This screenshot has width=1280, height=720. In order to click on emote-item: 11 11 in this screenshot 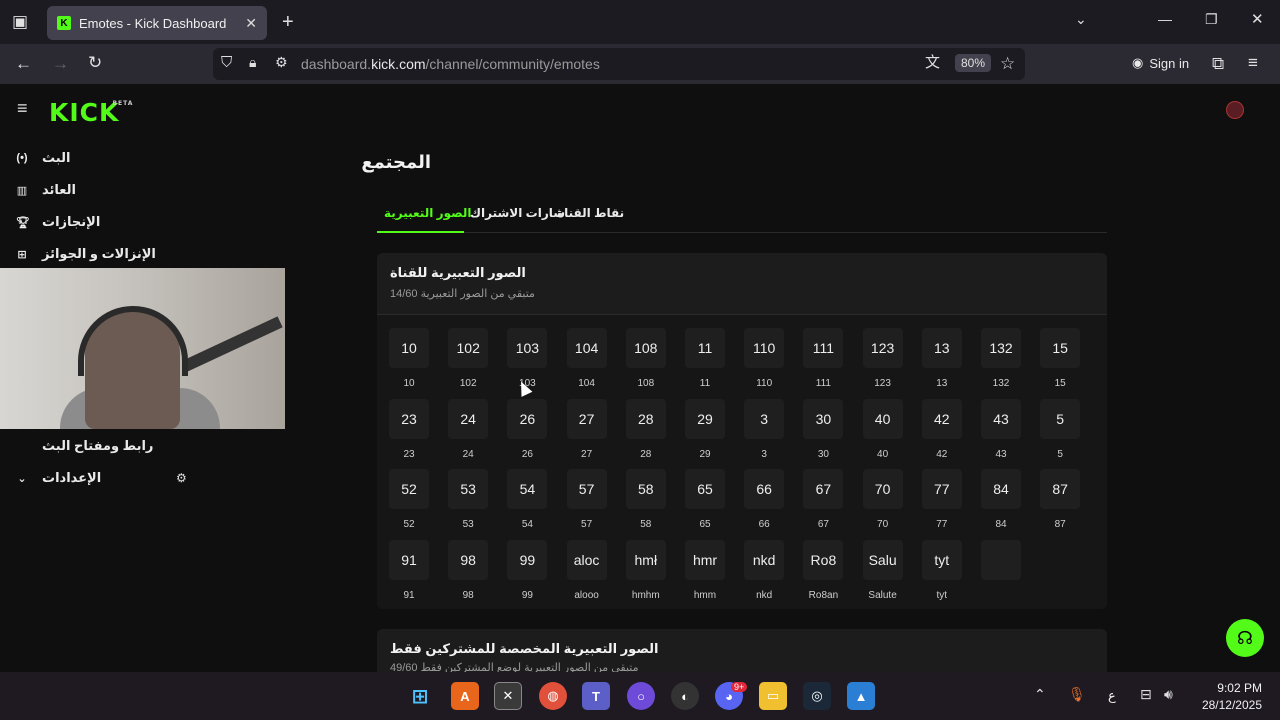, I will do `click(705, 358)`.